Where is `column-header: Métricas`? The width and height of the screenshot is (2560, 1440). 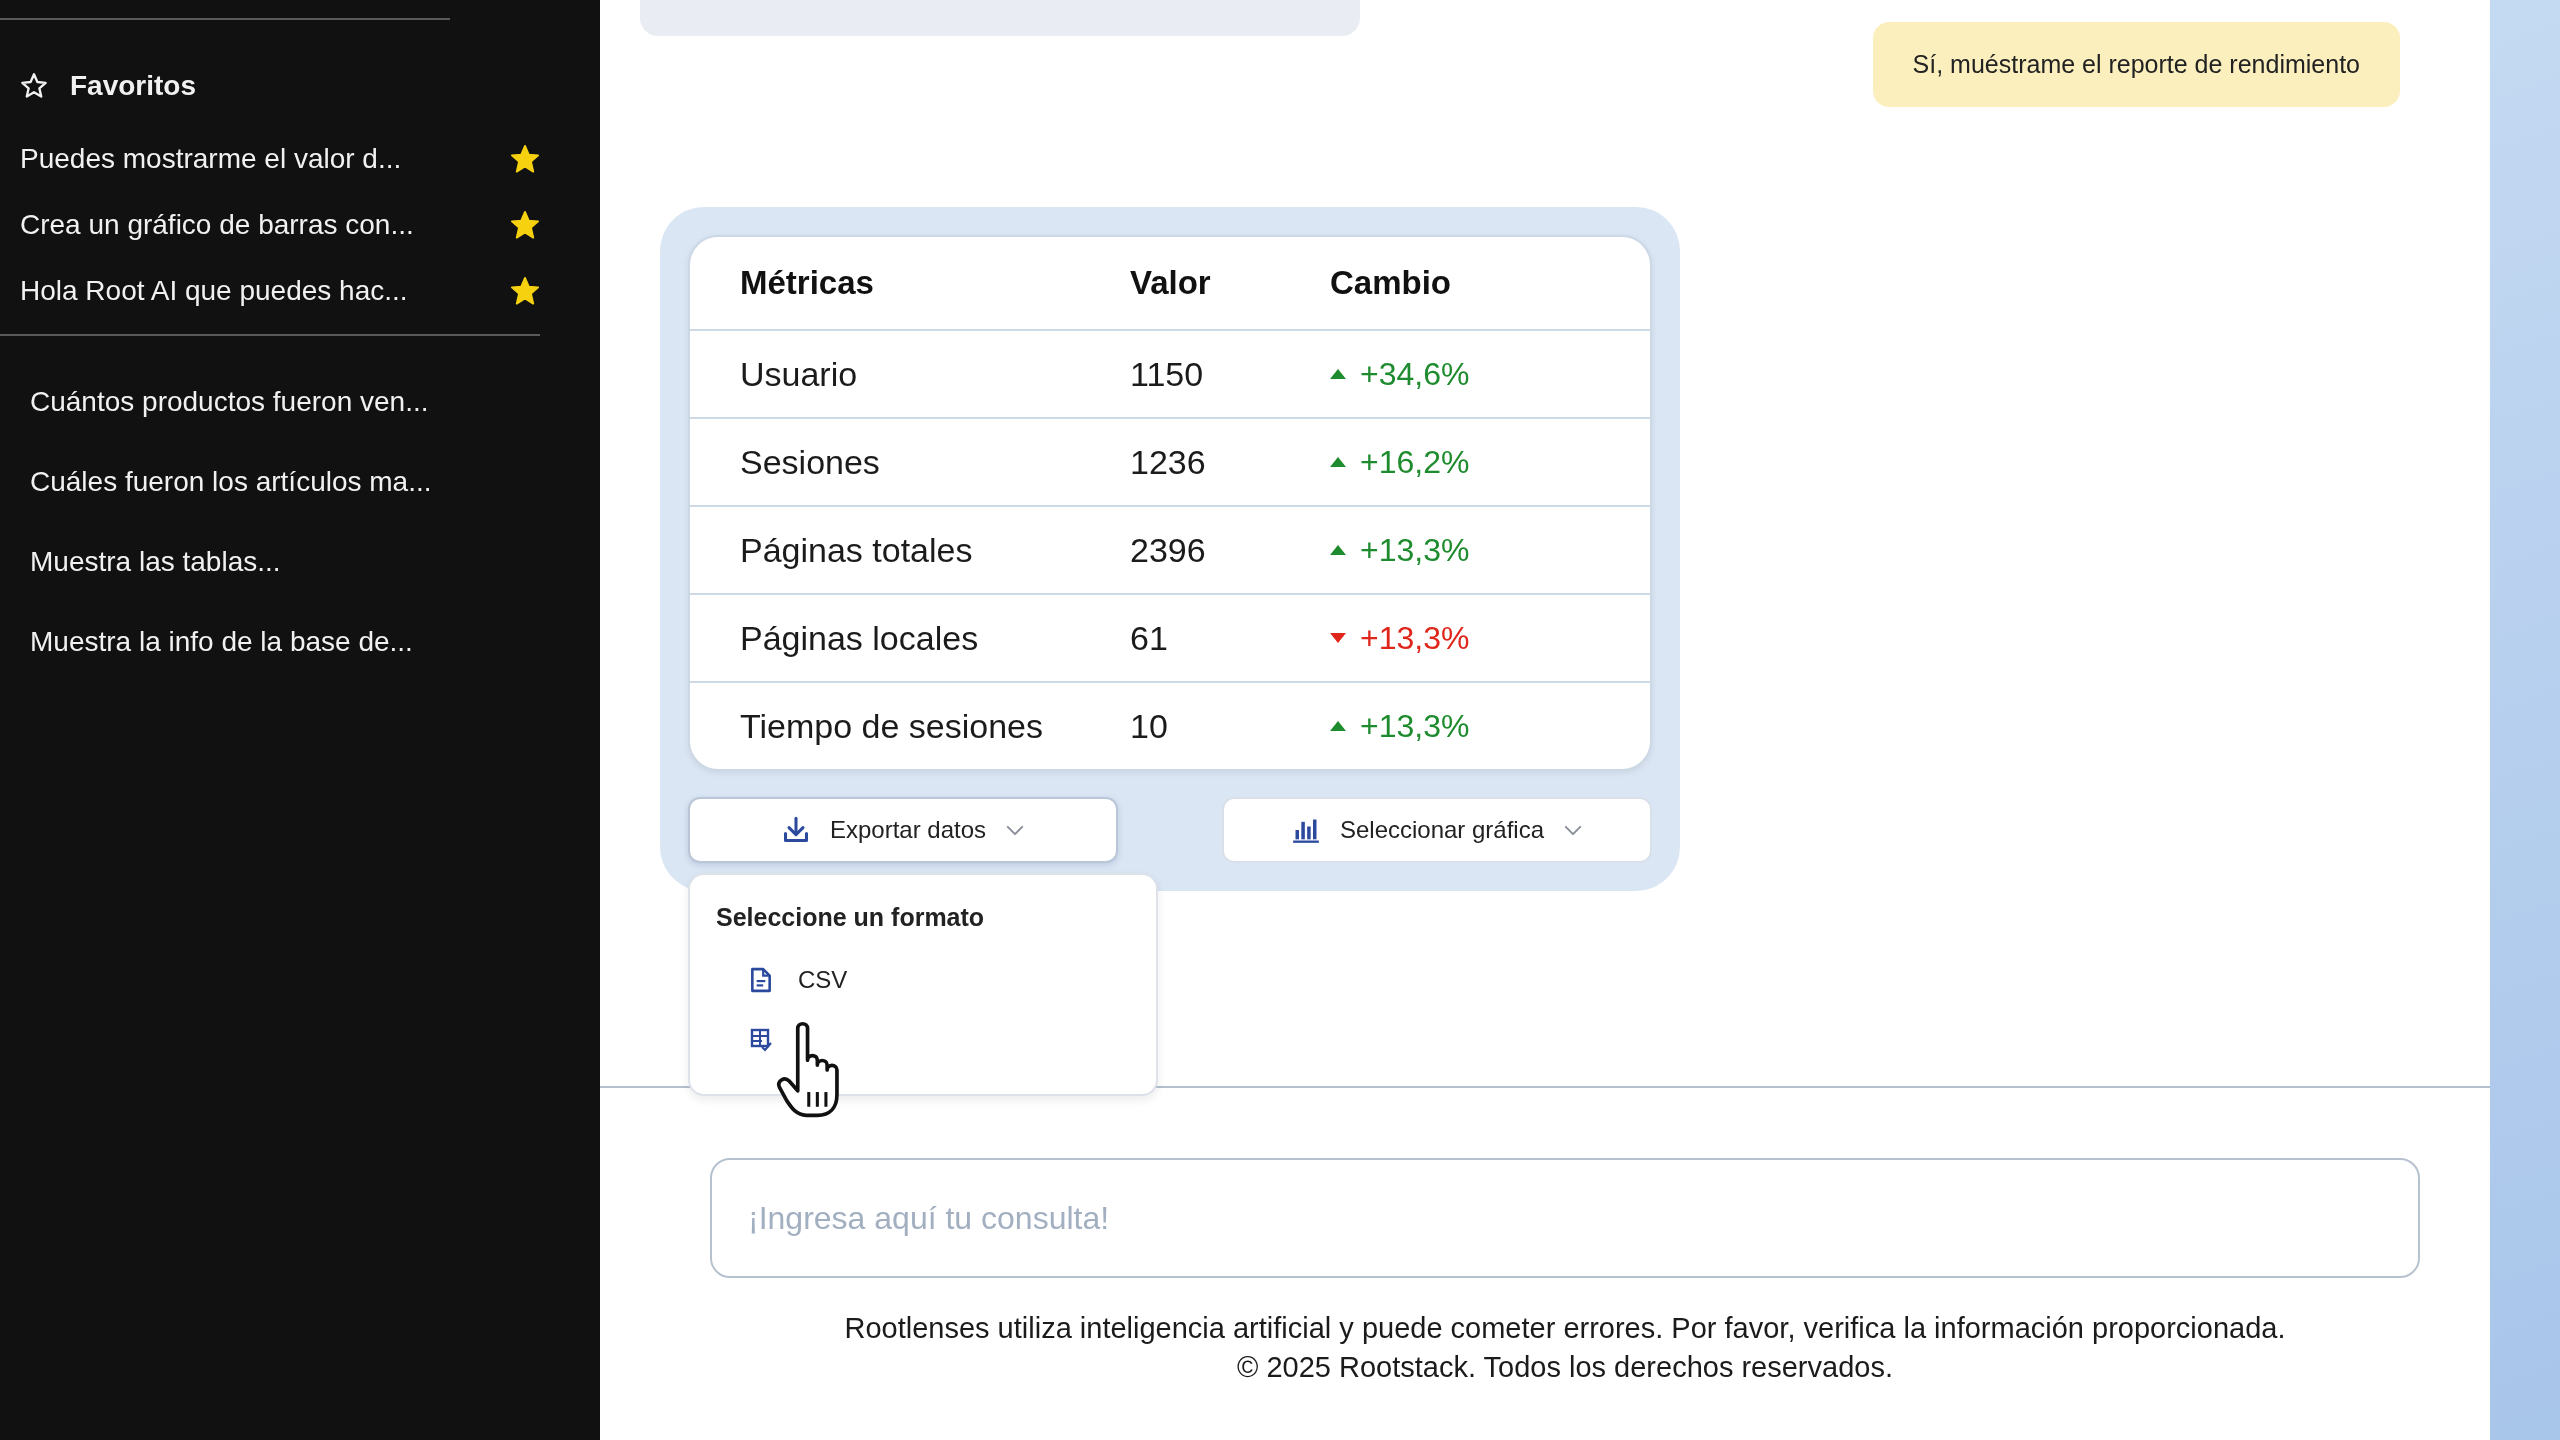
column-header: Métricas is located at coordinates (807, 283).